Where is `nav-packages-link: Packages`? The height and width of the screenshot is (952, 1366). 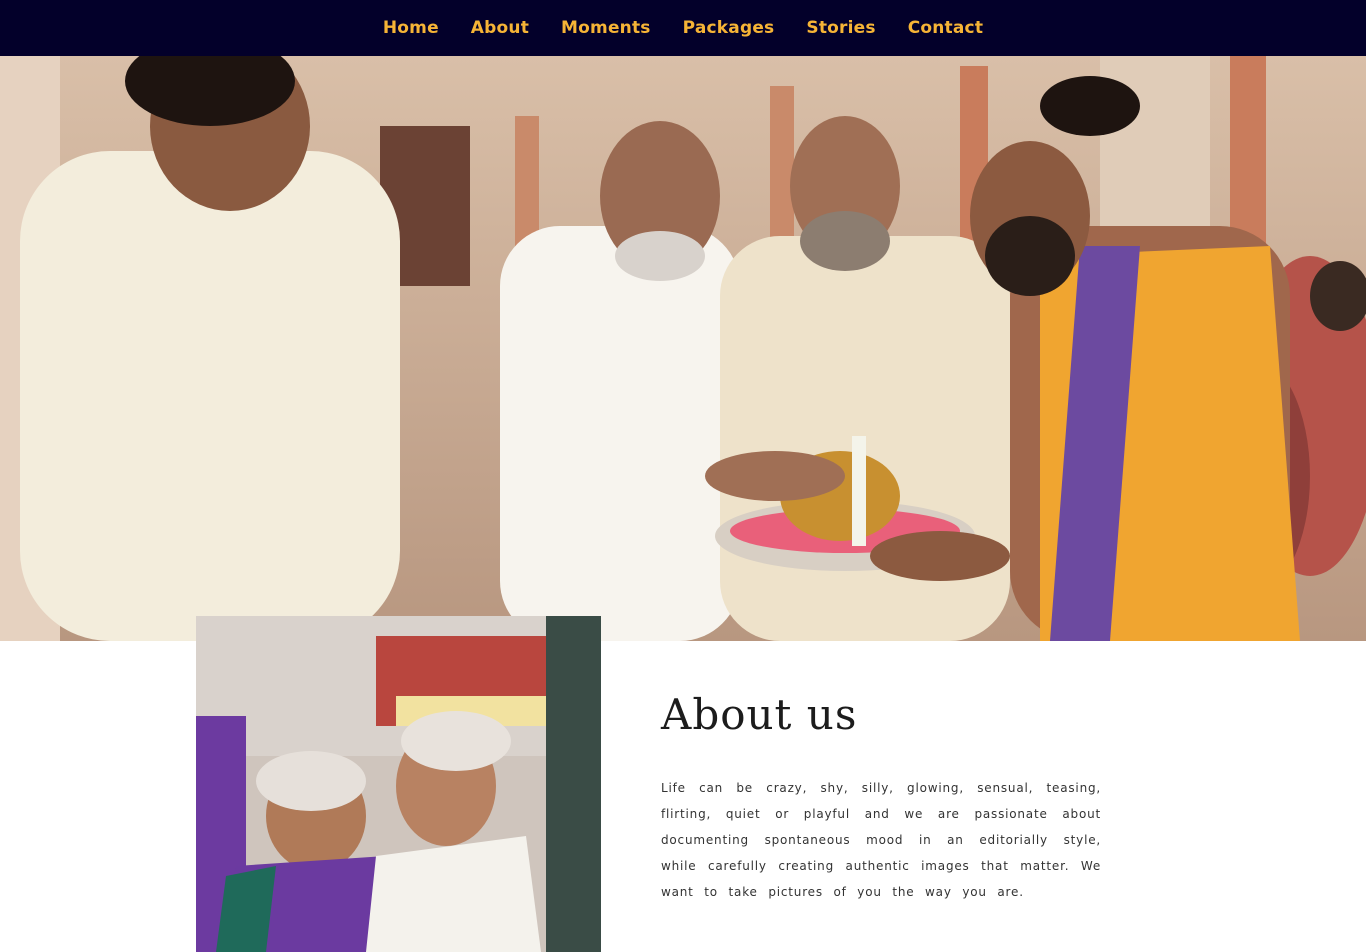 nav-packages-link: Packages is located at coordinates (729, 28).